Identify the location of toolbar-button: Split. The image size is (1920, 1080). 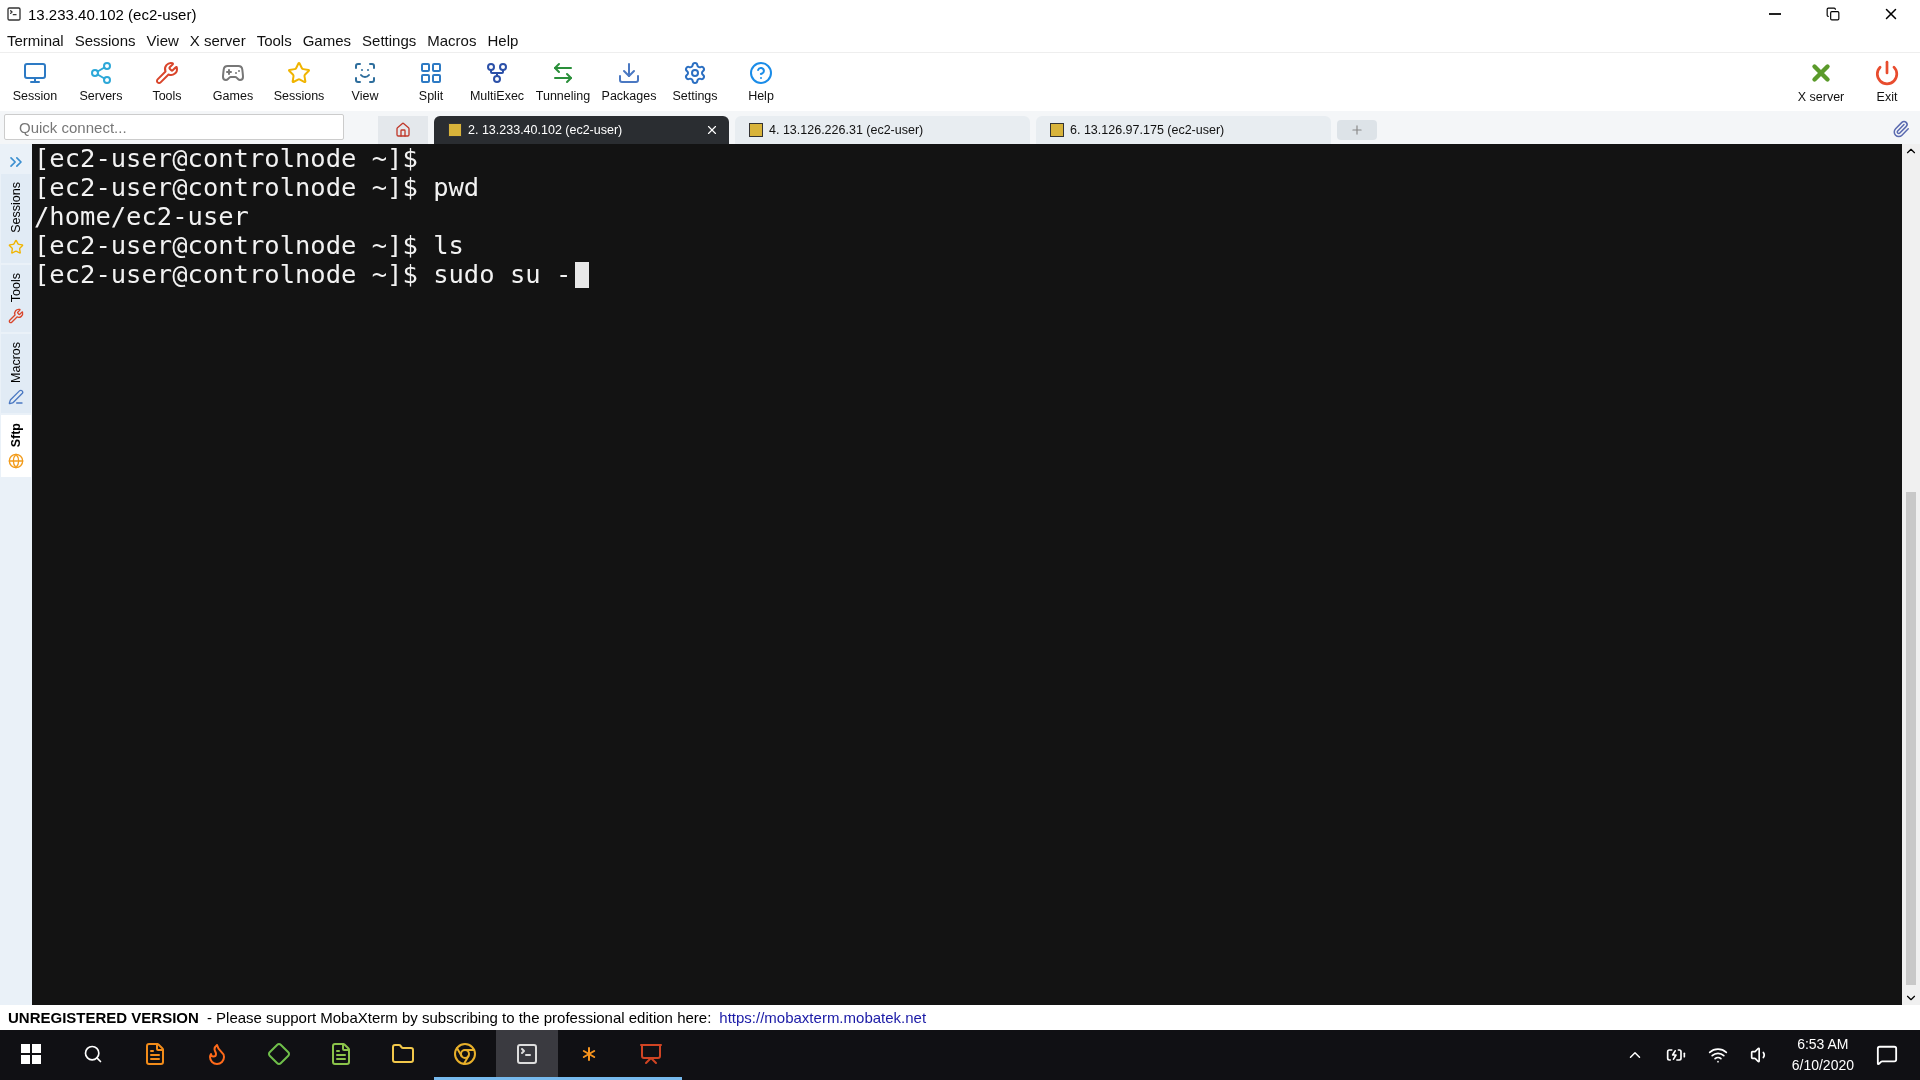
(431, 82).